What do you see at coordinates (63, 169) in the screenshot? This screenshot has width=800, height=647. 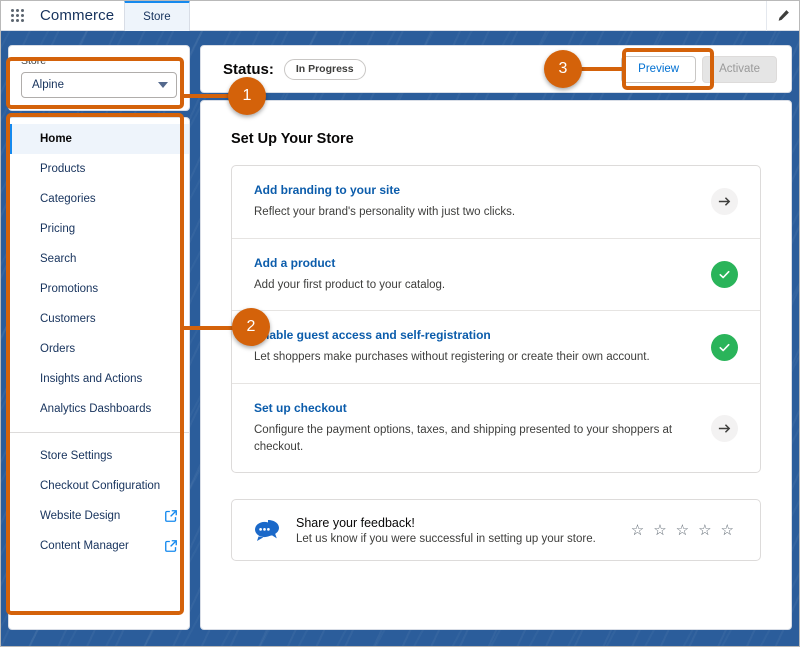 I see `sidebar-item-label: Products` at bounding box center [63, 169].